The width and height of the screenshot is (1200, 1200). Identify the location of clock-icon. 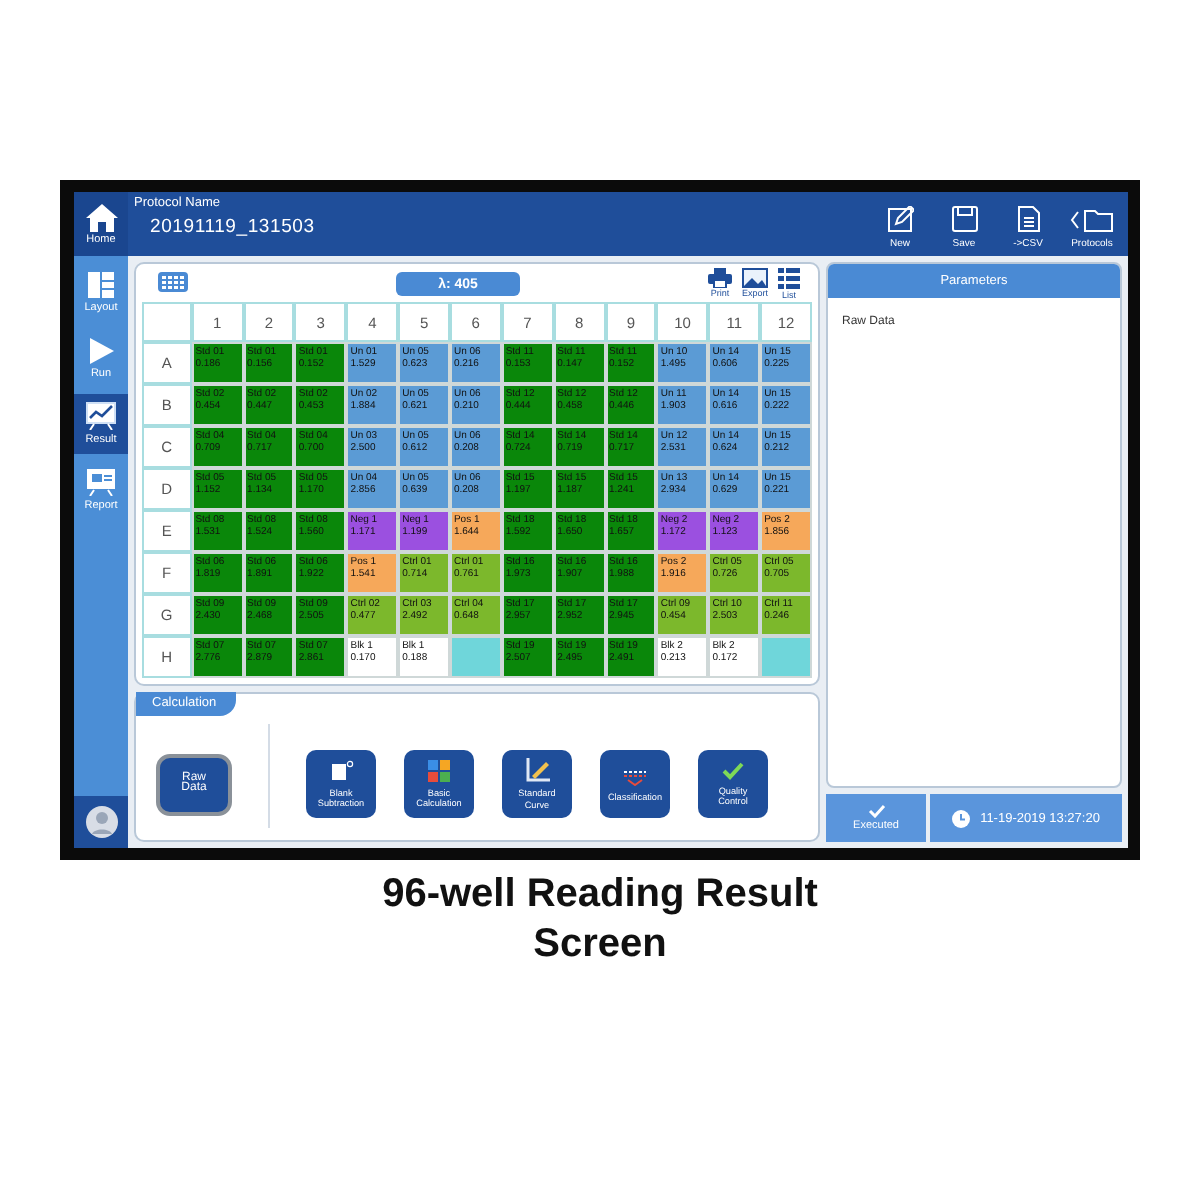
(961, 818).